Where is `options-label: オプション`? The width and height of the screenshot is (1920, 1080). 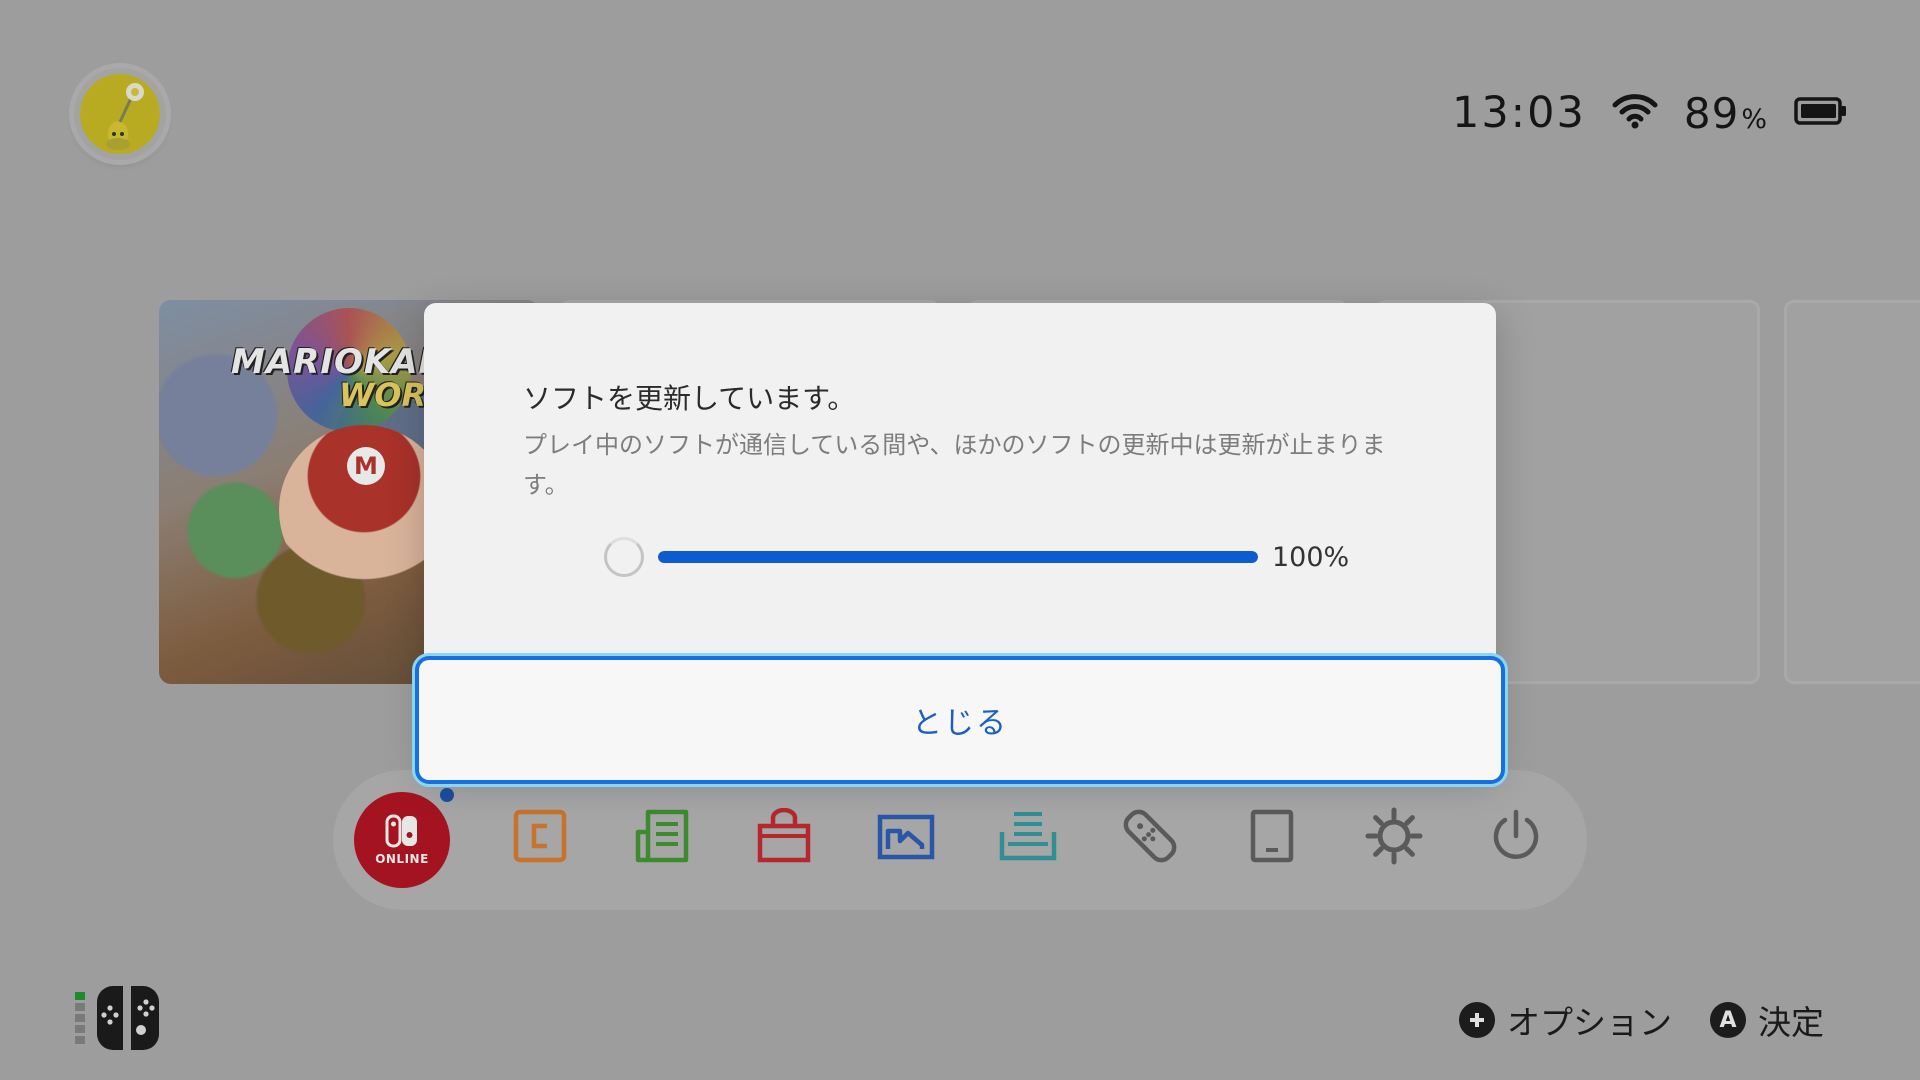
options-label: オプション is located at coordinates (1589, 1022).